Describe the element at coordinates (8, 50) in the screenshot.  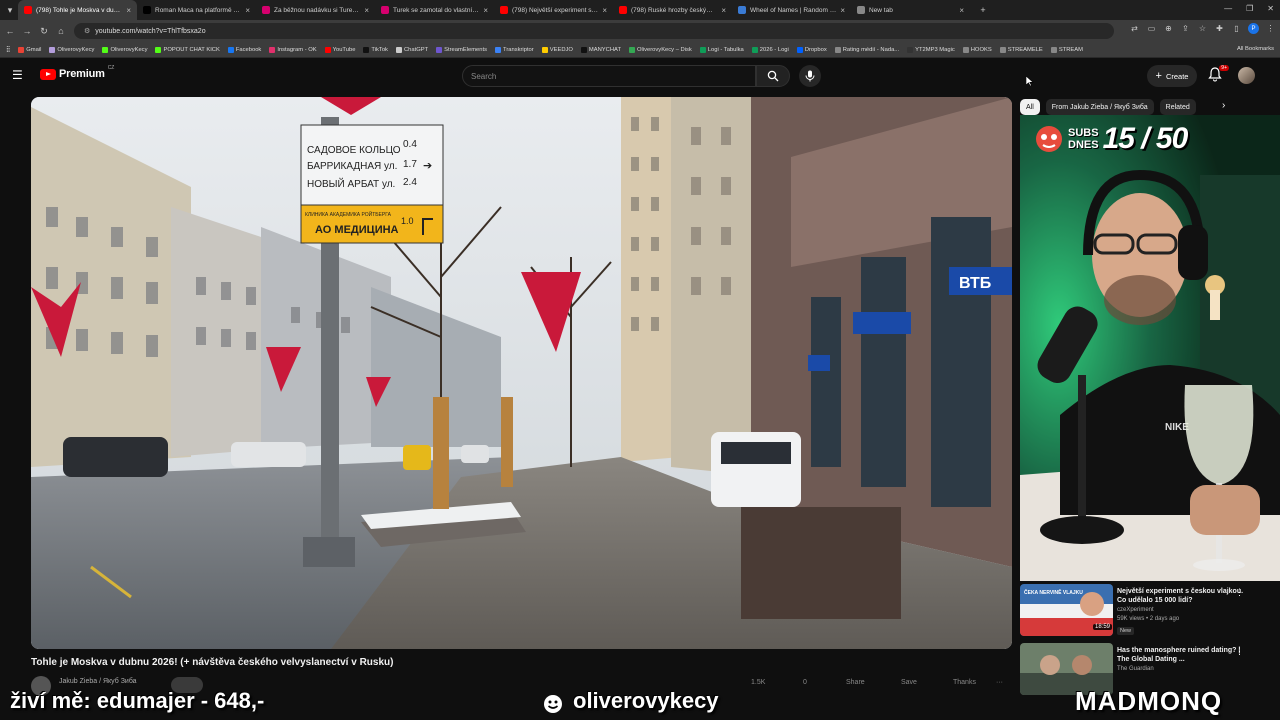
I see `apps-icon: ⣿` at that location.